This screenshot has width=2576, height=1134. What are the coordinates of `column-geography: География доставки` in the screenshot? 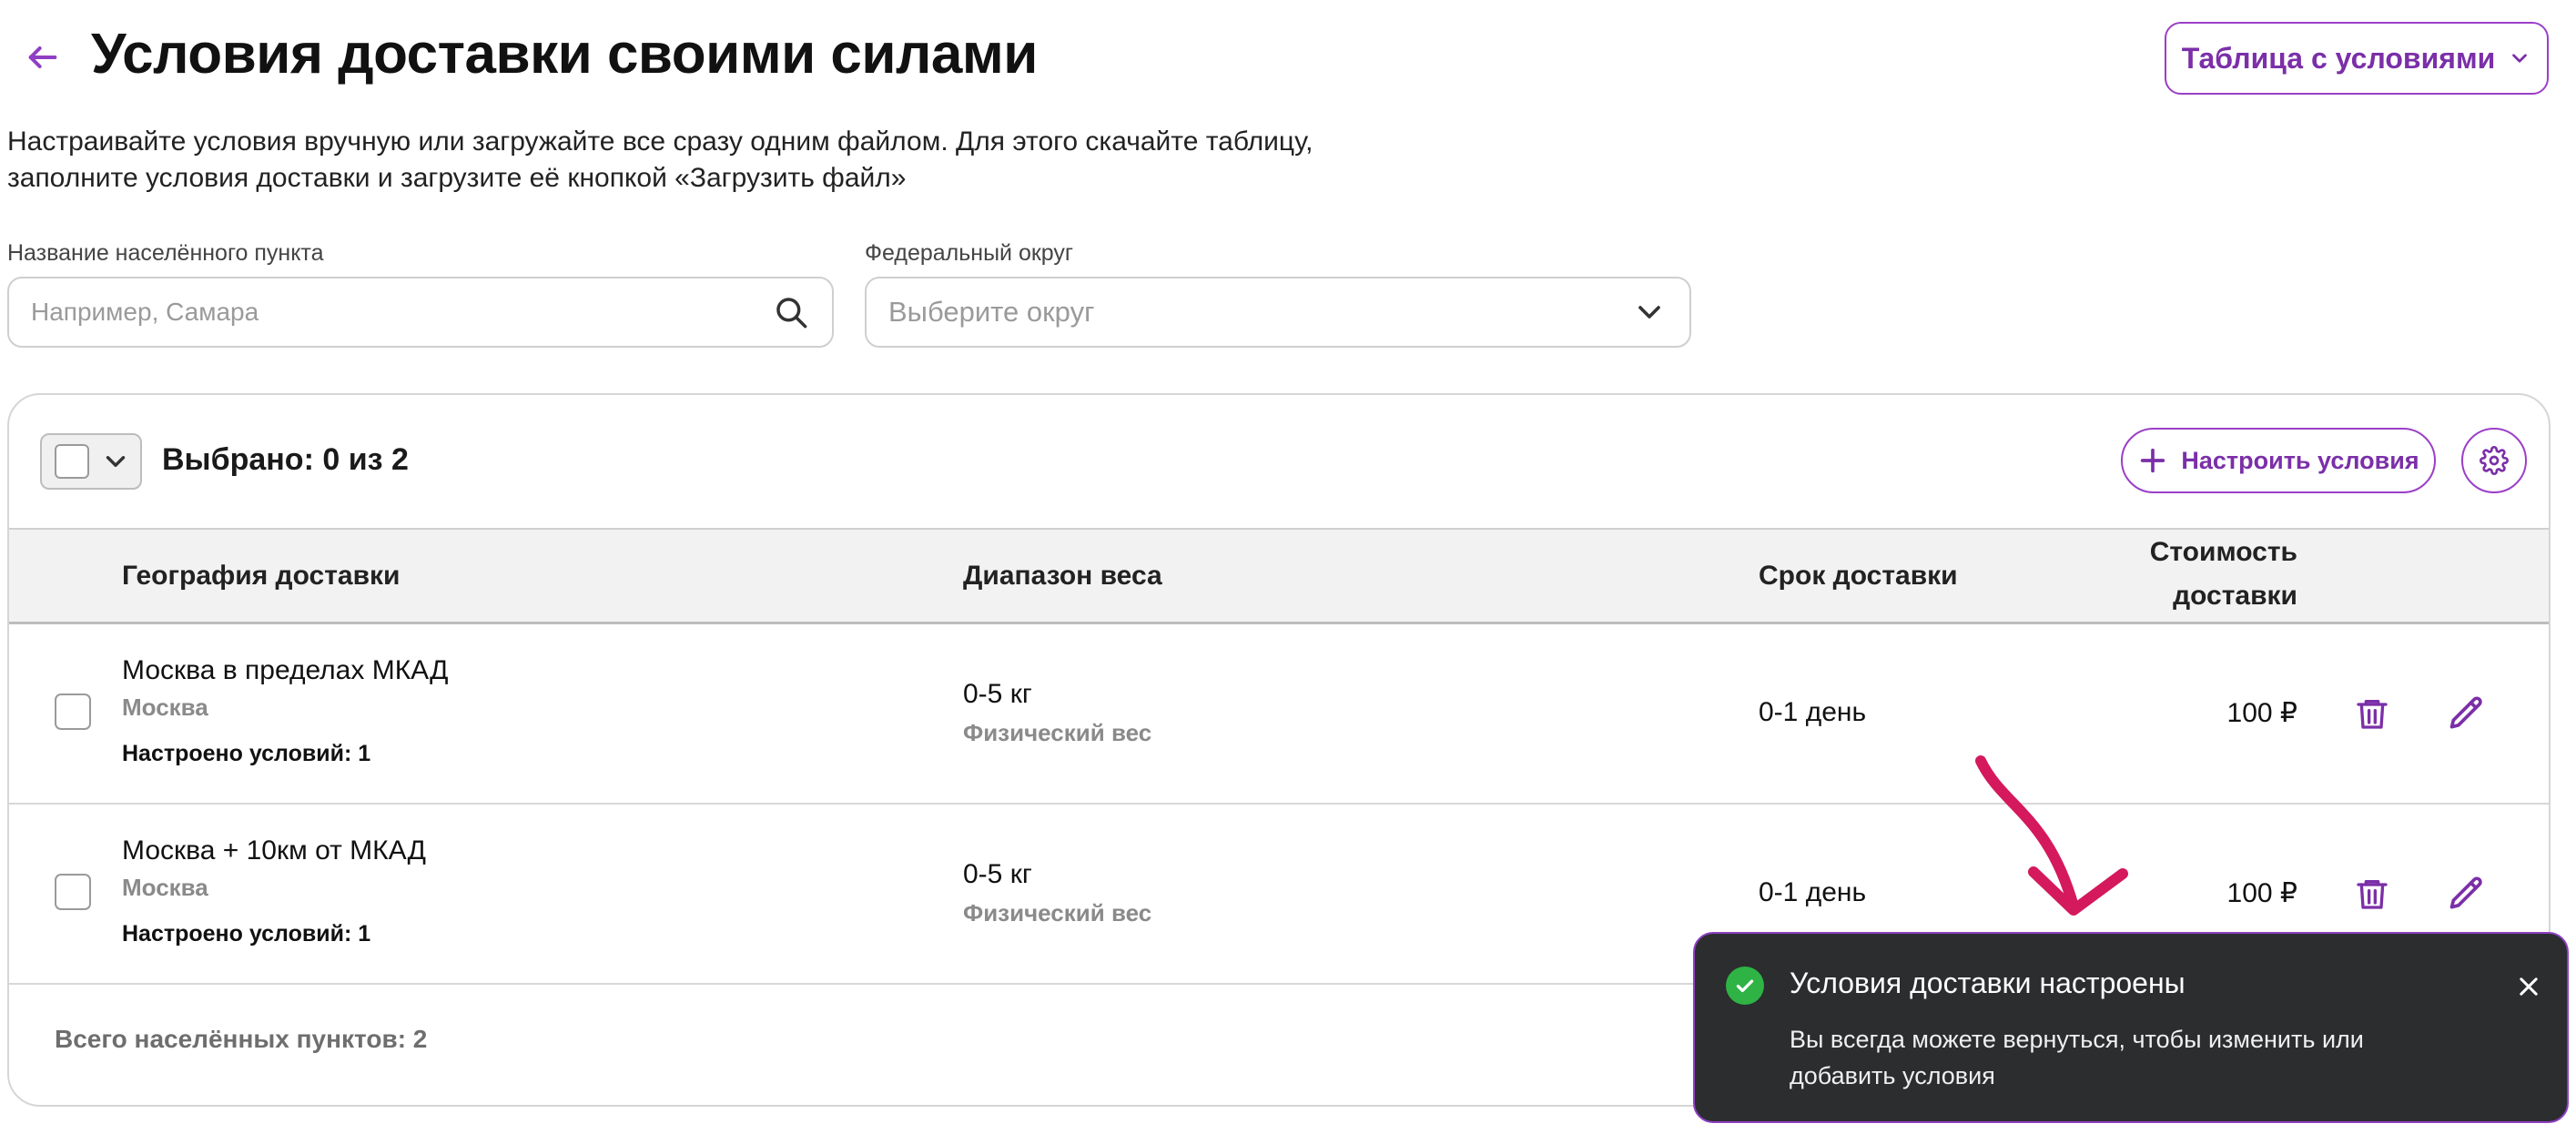 It's located at (261, 576).